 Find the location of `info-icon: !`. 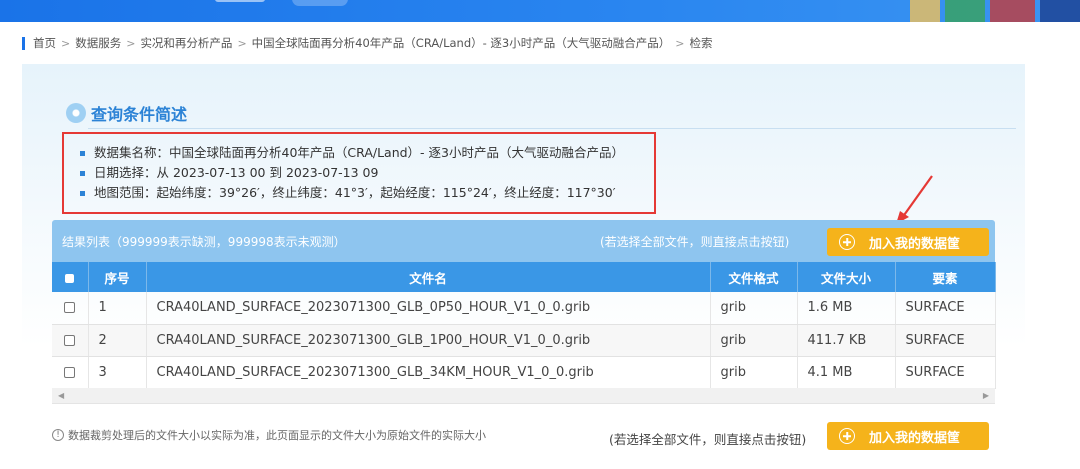

info-icon: ! is located at coordinates (58, 435).